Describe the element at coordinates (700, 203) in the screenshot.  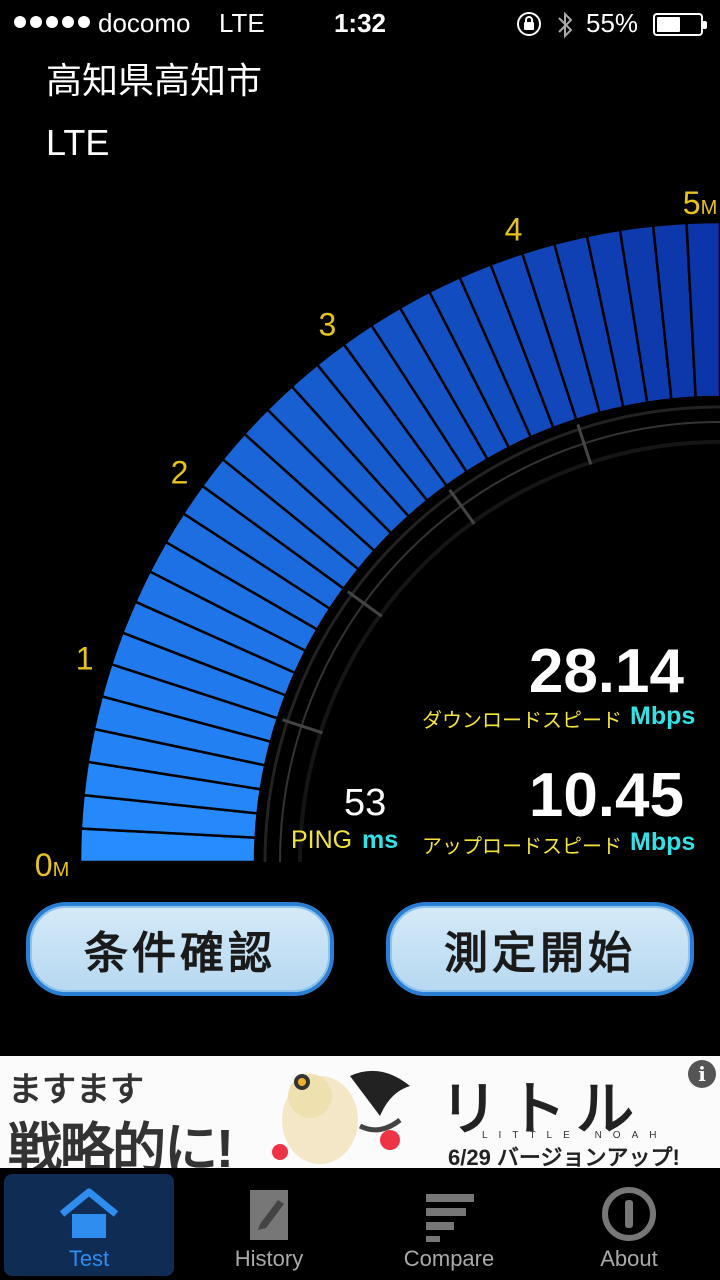
I see `gauge-tick-label: 5M` at that location.